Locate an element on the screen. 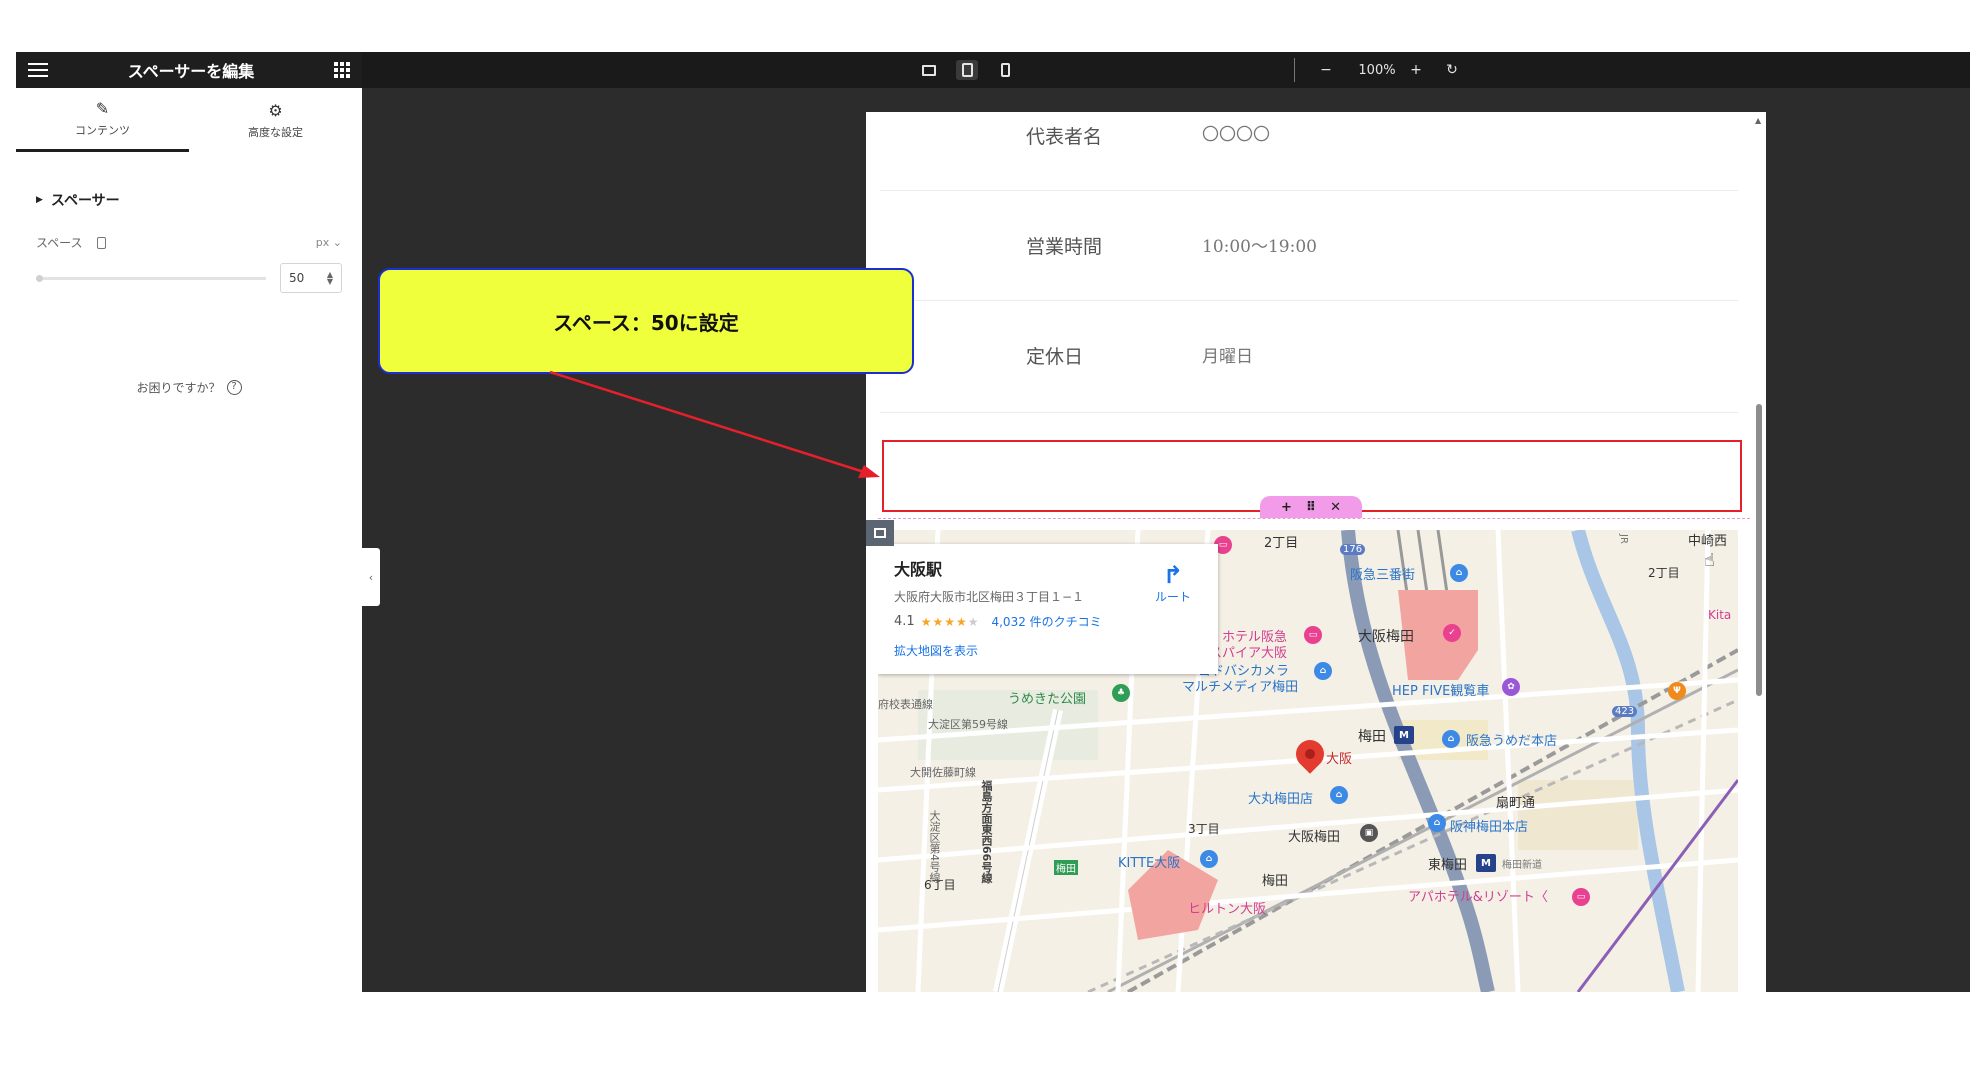 This screenshot has height=1080, width=1980. map-label: 中崎西 is located at coordinates (1708, 541).